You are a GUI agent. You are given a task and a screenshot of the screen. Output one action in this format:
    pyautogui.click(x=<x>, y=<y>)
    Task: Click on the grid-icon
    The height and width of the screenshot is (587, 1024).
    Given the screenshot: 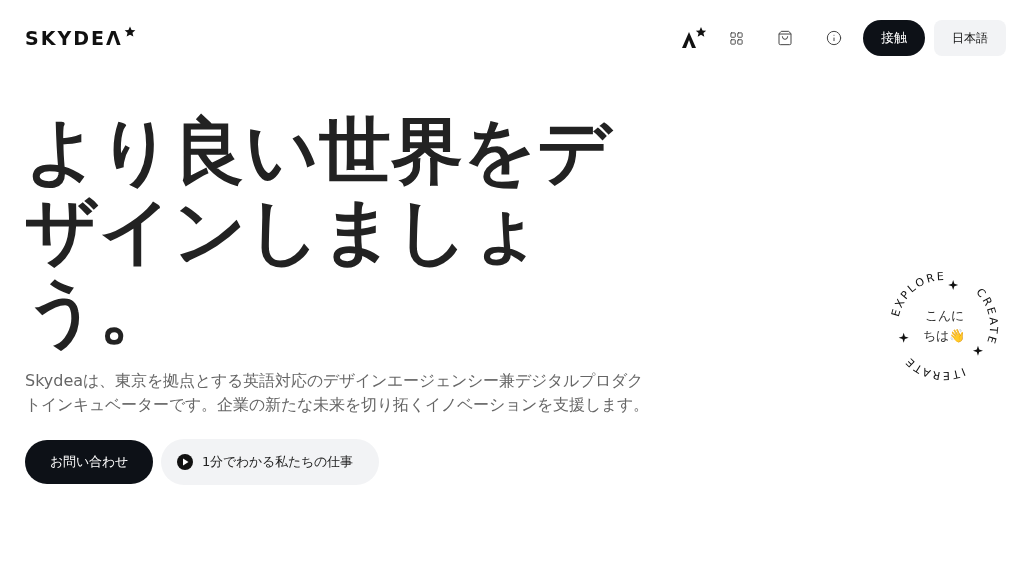 What is the action you would take?
    pyautogui.click(x=736, y=38)
    